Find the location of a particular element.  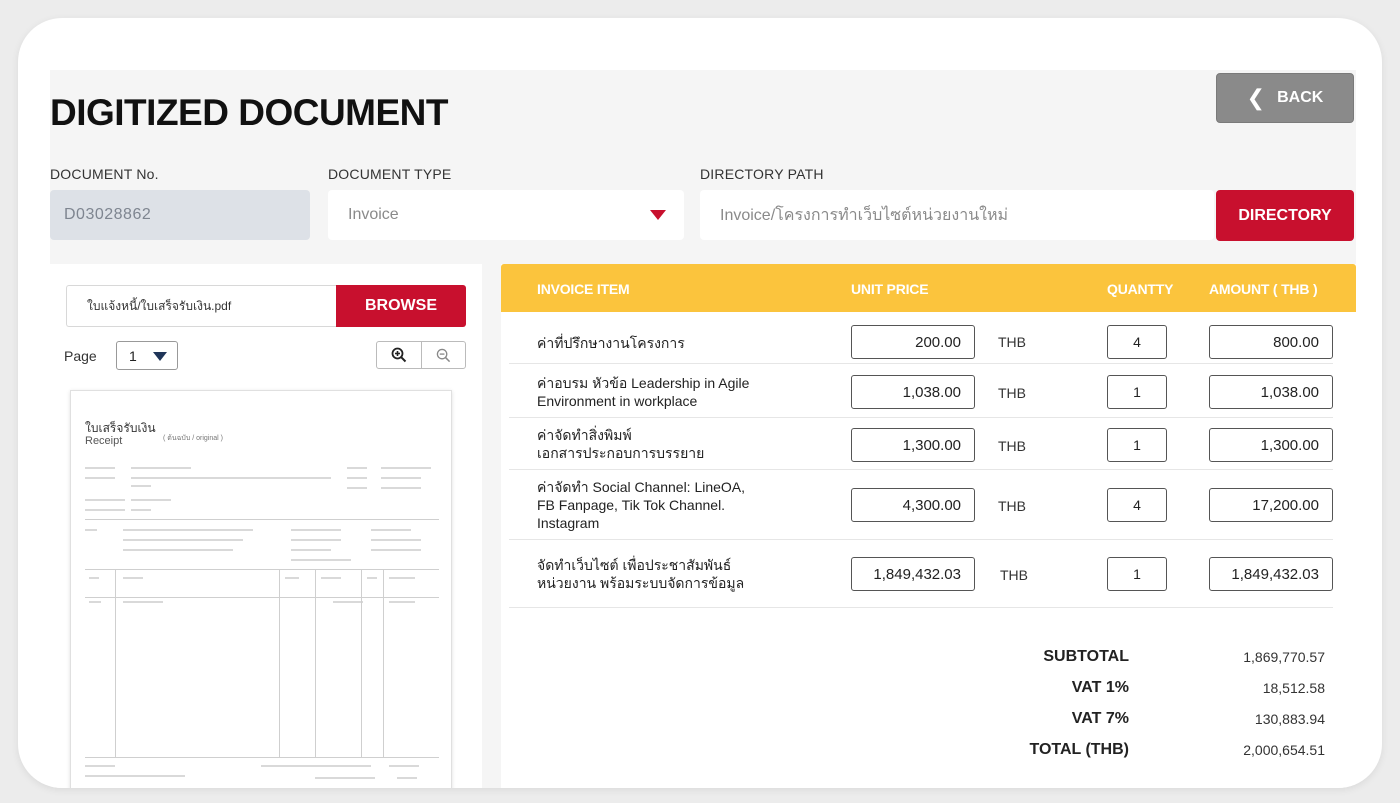

item-description: ค่าจัดทำสิ่งพิมพ์ เอกสารประกอบการบรรยาย is located at coordinates (620, 444).